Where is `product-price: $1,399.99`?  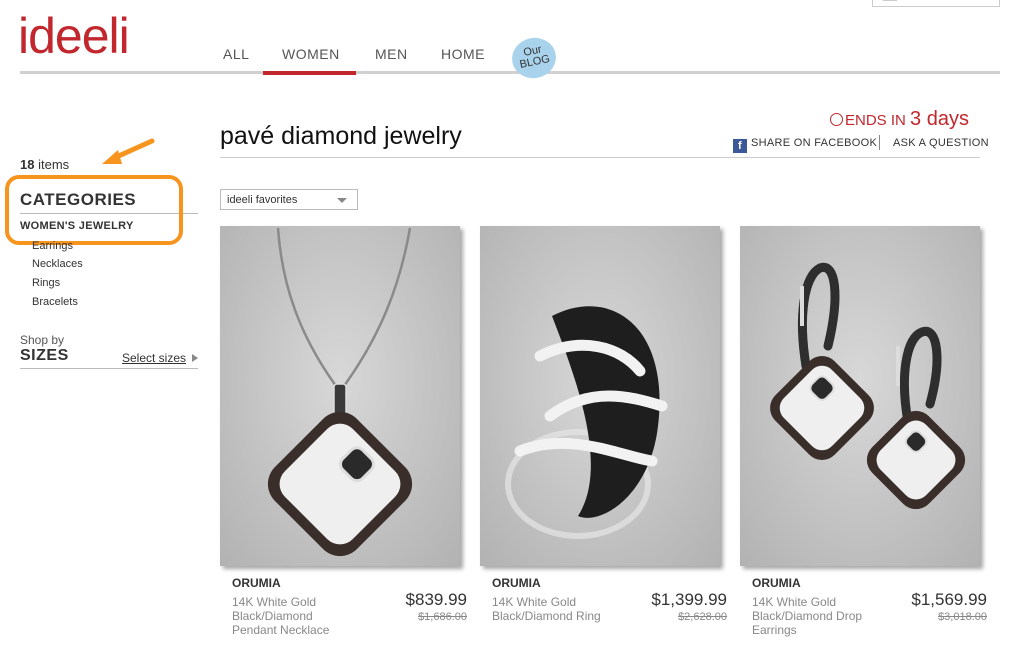 product-price: $1,399.99 is located at coordinates (689, 599).